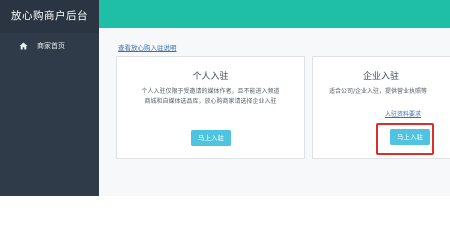 This screenshot has height=244, width=450. What do you see at coordinates (210, 77) in the screenshot?
I see `card-title: 个人入驻` at bounding box center [210, 77].